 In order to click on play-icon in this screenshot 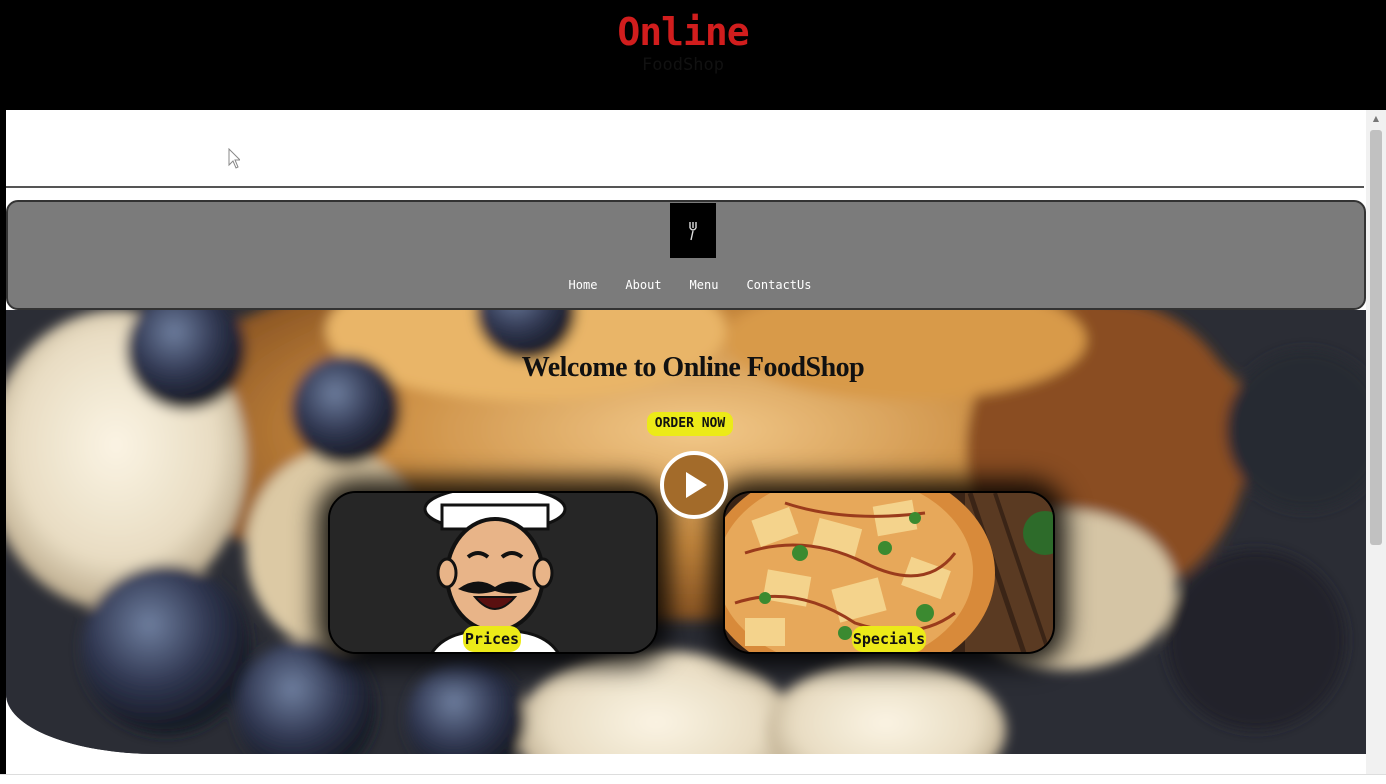, I will do `click(696, 485)`.